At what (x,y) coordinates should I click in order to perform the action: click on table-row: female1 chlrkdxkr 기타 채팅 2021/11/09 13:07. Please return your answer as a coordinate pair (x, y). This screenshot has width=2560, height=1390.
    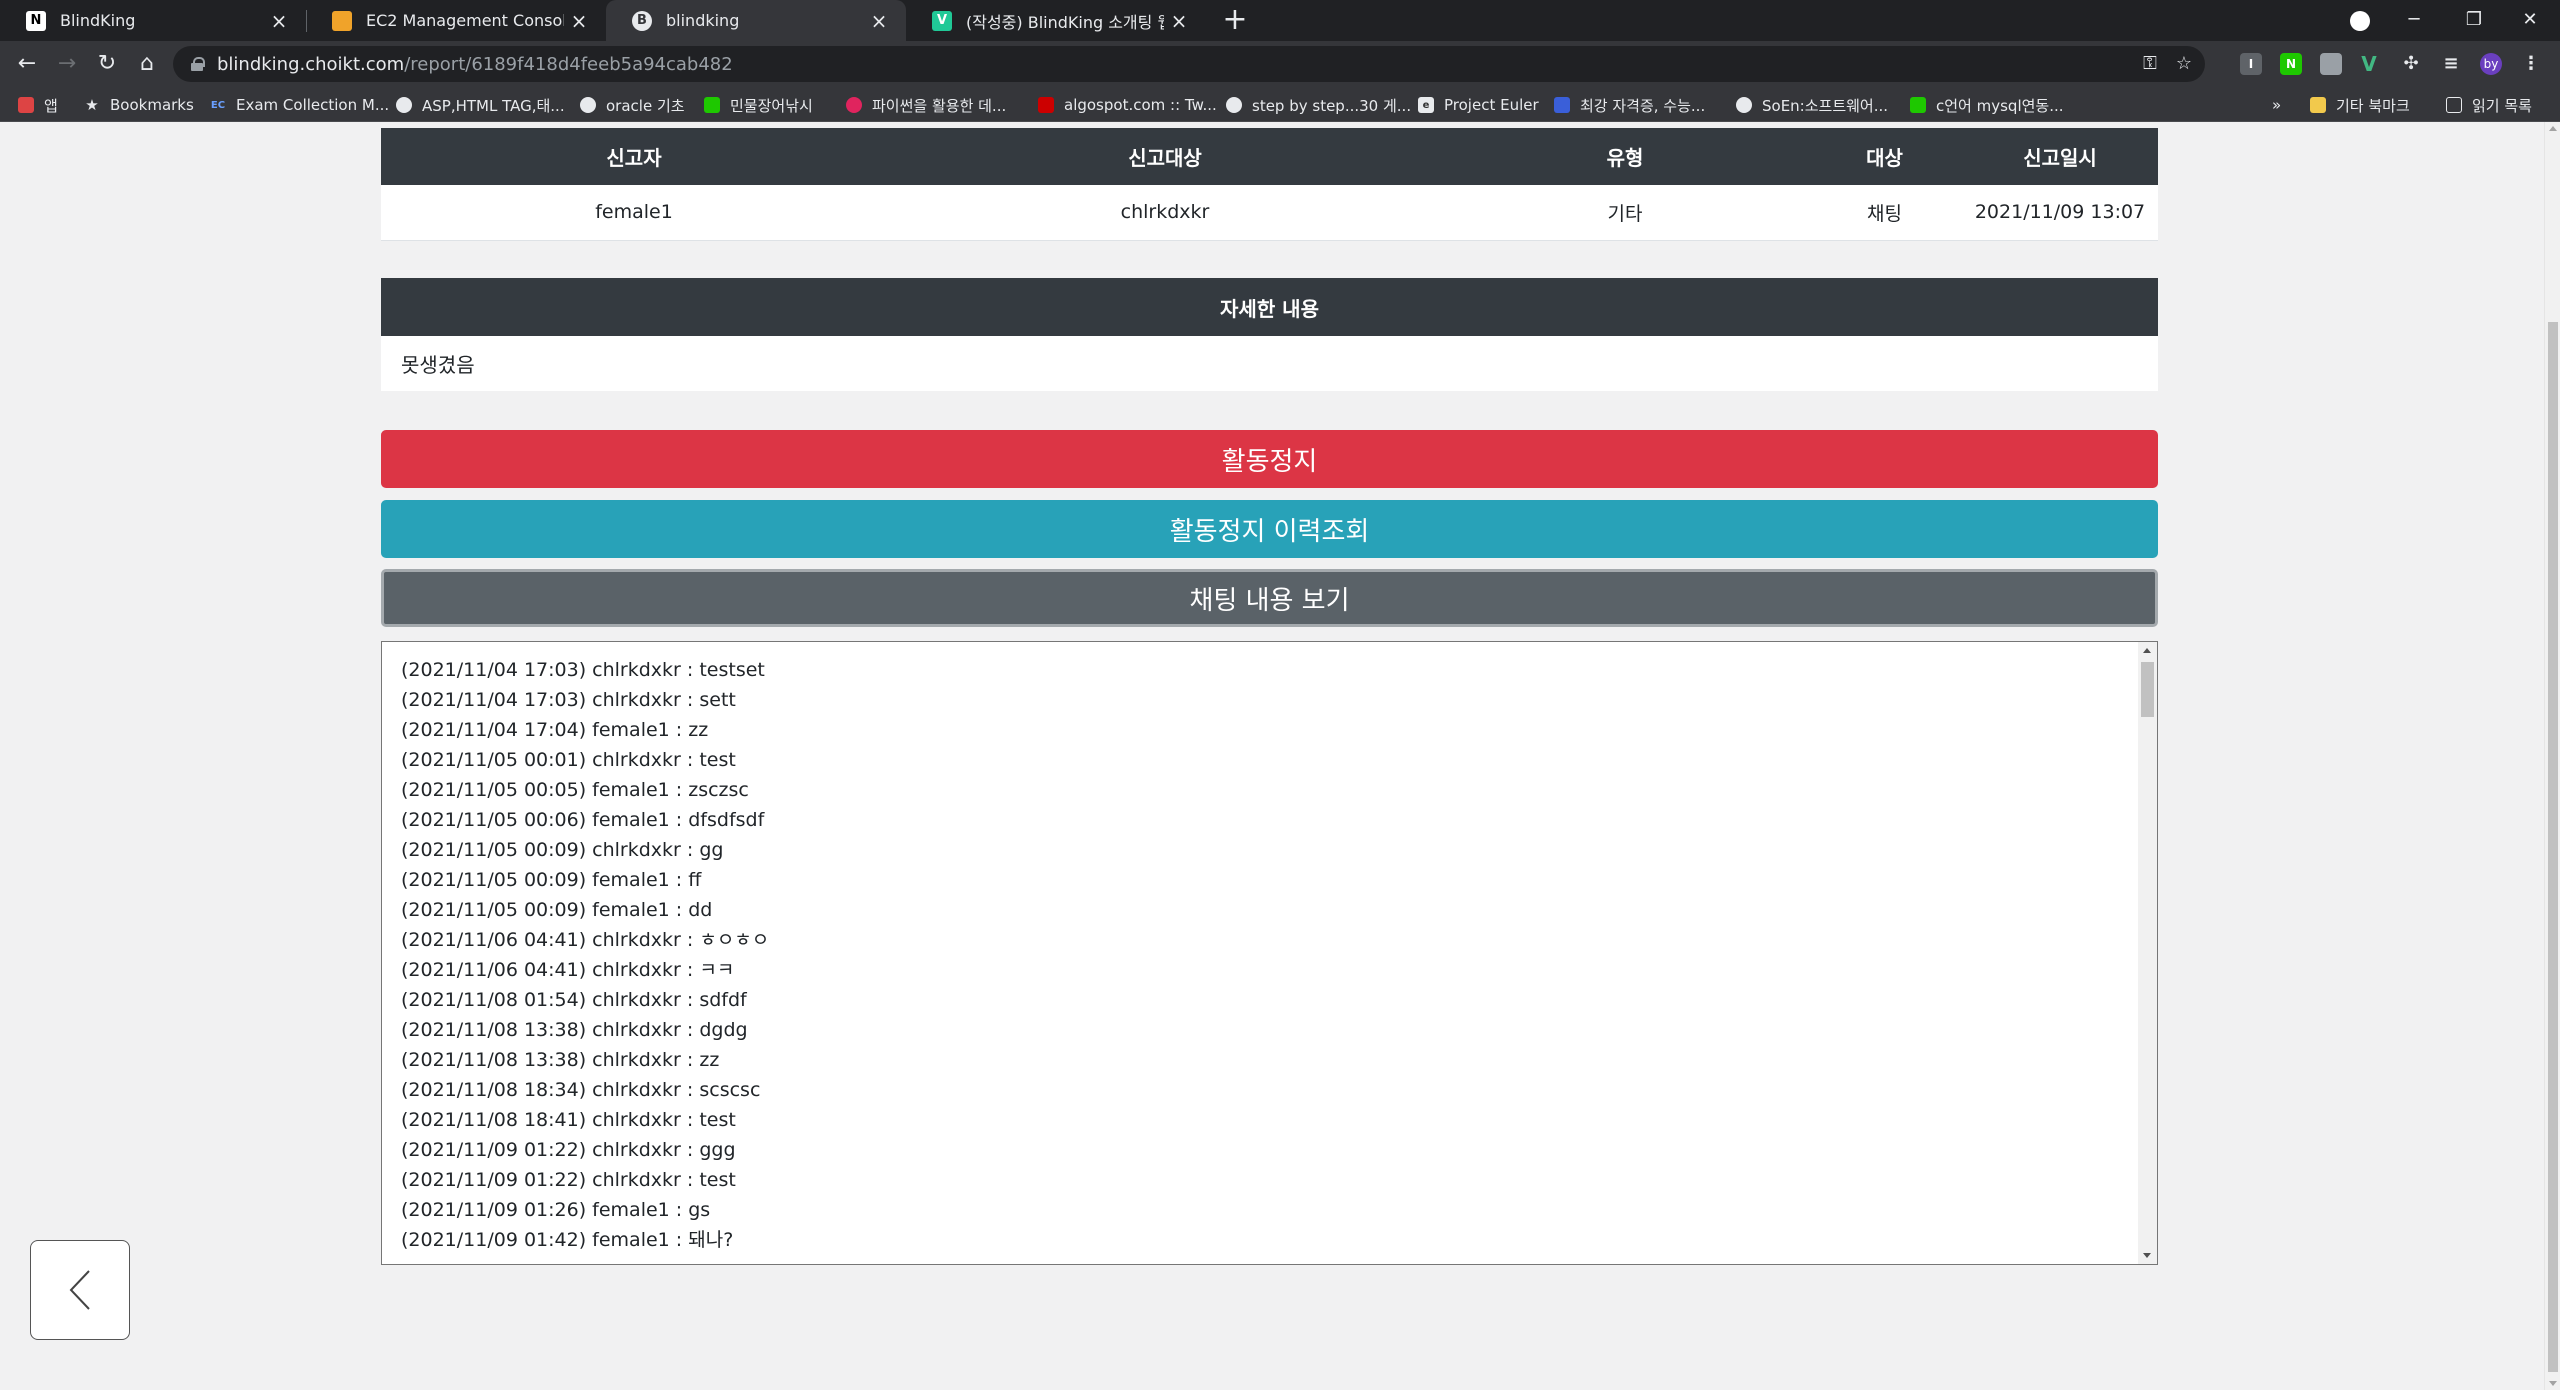
    Looking at the image, I should click on (1269, 213).